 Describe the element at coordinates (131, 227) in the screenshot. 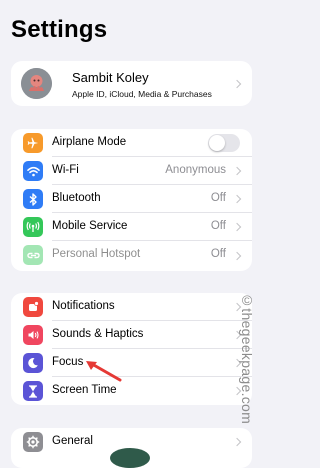

I see `mobile-service-row: Mobile Service Off` at that location.